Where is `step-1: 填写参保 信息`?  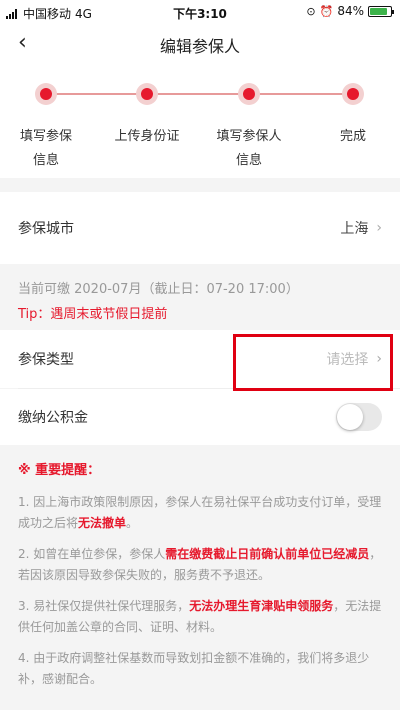 step-1: 填写参保 信息 is located at coordinates (48, 128).